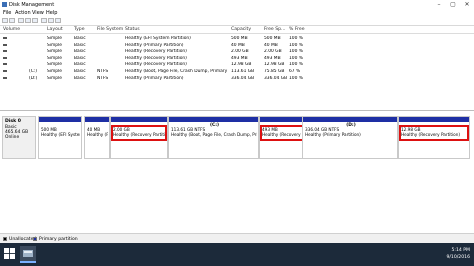  What do you see at coordinates (240, 52) in the screenshot?
I see `volume-capacity-cell: 2.00 GB` at bounding box center [240, 52].